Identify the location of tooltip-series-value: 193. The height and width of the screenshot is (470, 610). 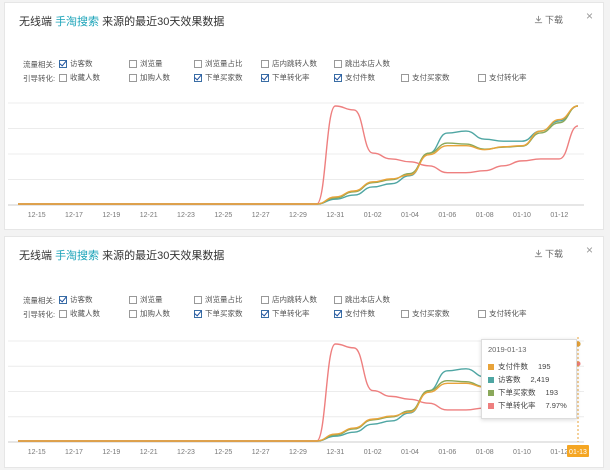
(552, 392).